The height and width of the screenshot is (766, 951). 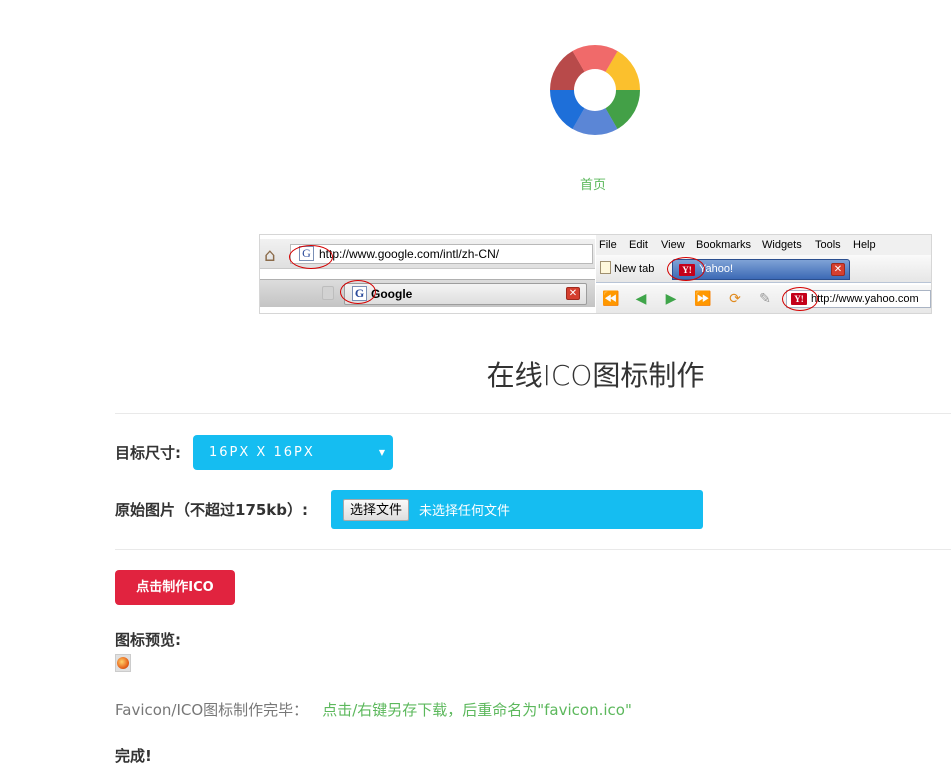 What do you see at coordinates (638, 245) in the screenshot?
I see `menu-edit: Edit` at bounding box center [638, 245].